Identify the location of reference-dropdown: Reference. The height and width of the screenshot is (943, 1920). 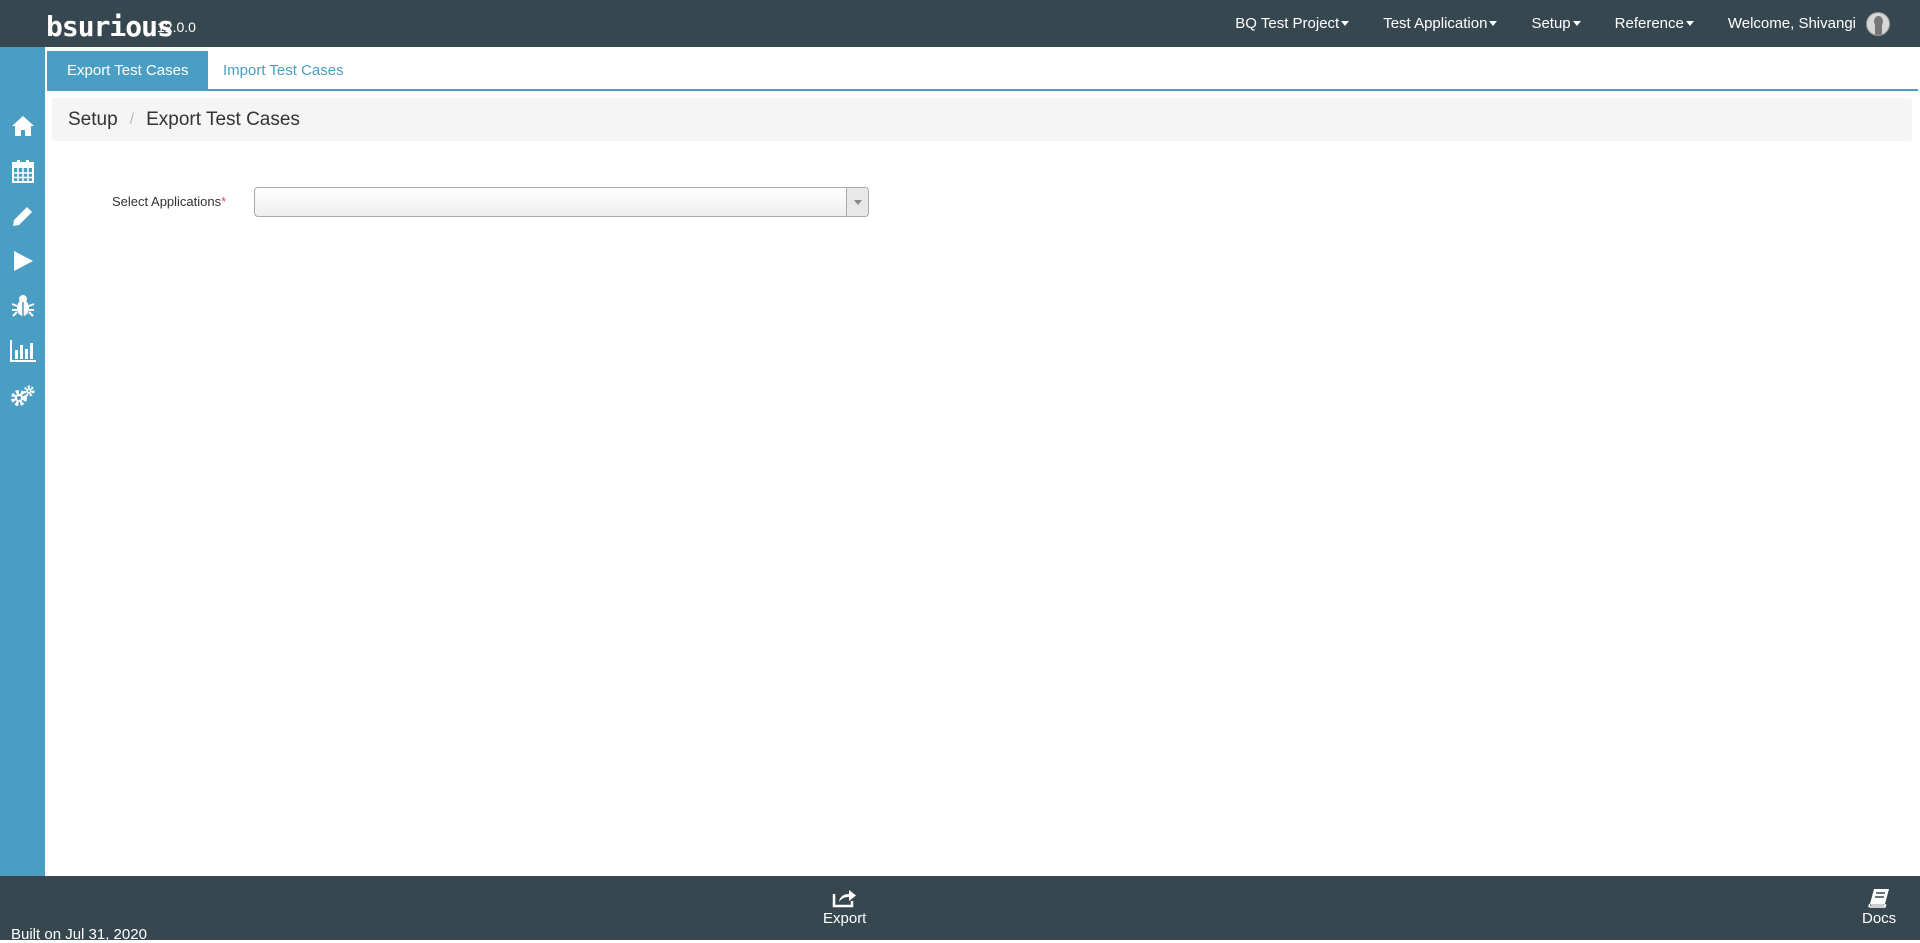
(1654, 23).